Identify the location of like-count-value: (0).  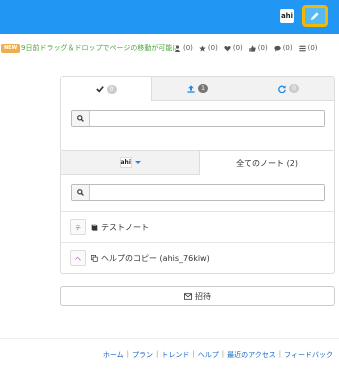
(262, 48).